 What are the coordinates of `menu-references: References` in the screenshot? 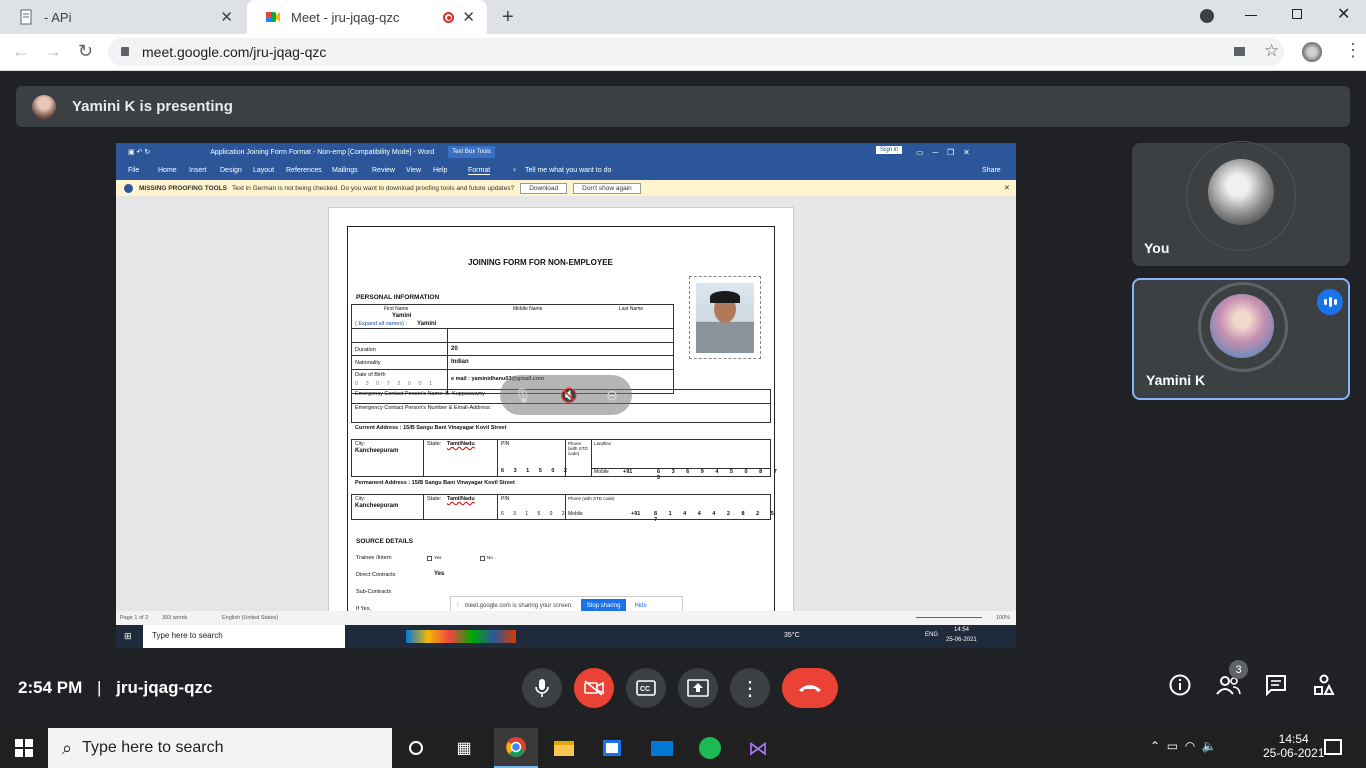 It's located at (304, 170).